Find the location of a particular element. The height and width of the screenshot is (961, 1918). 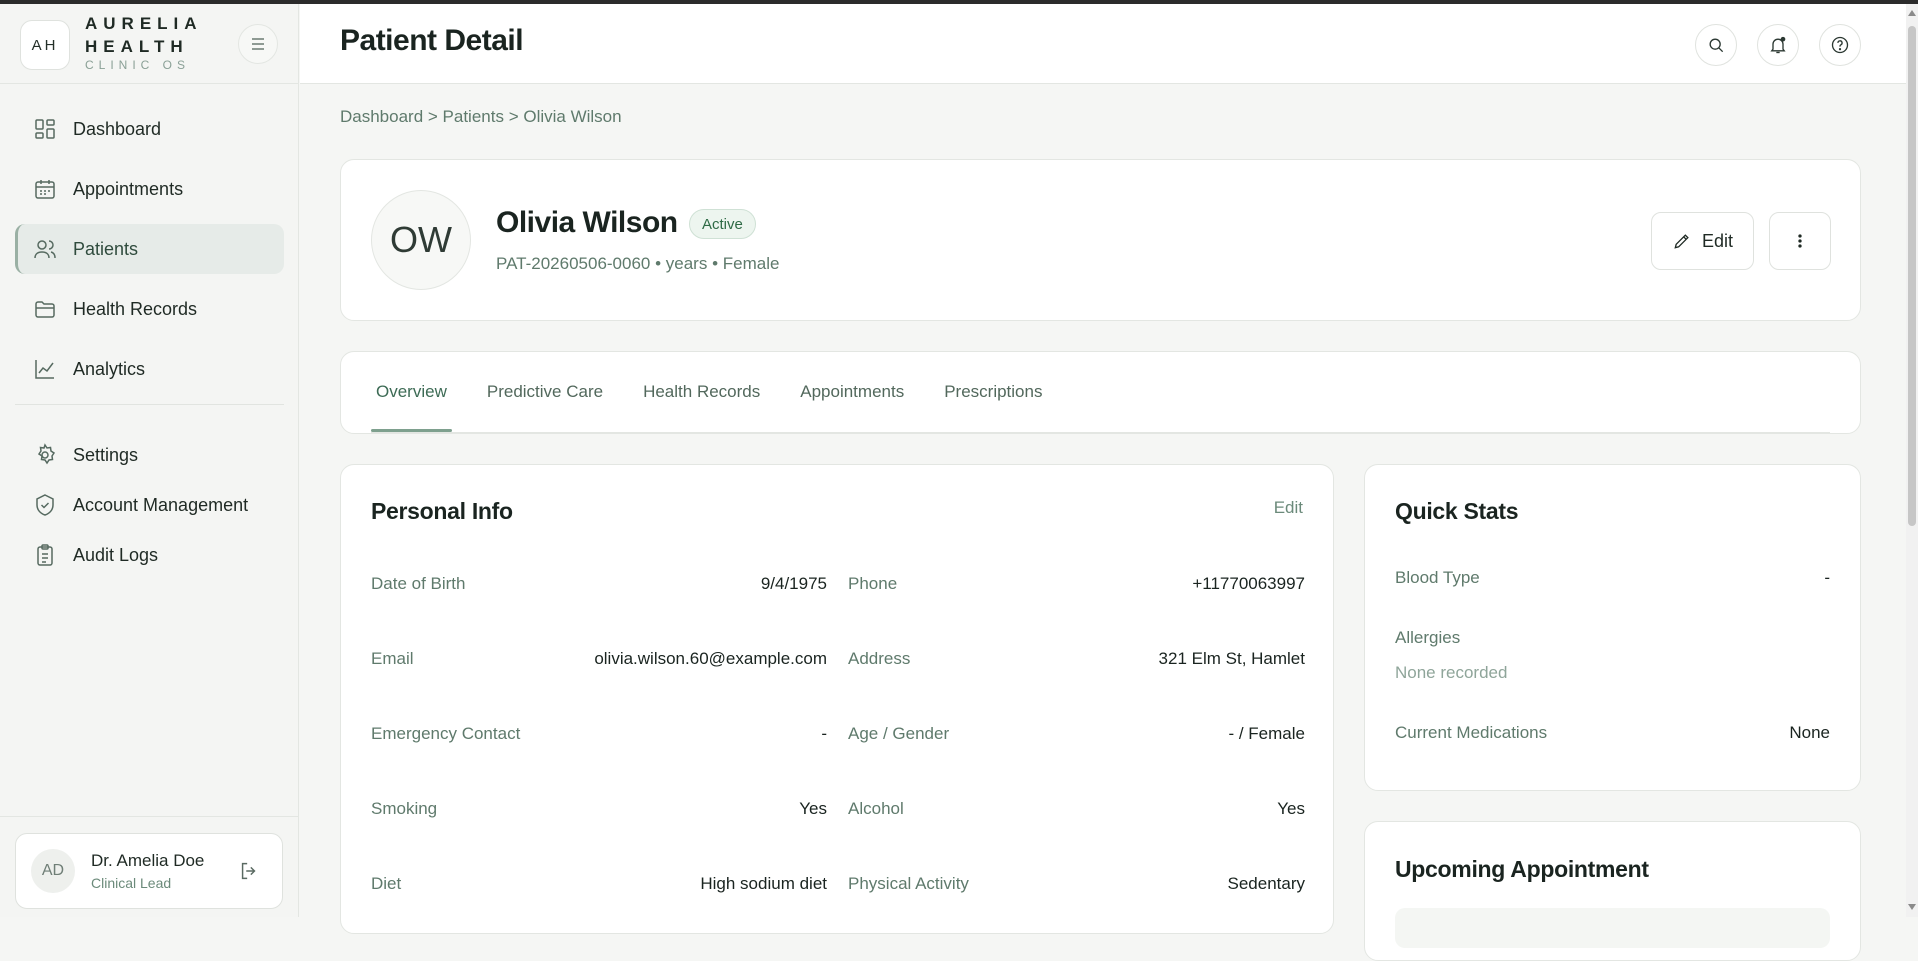

tab-appointments: Appointments is located at coordinates (852, 392).